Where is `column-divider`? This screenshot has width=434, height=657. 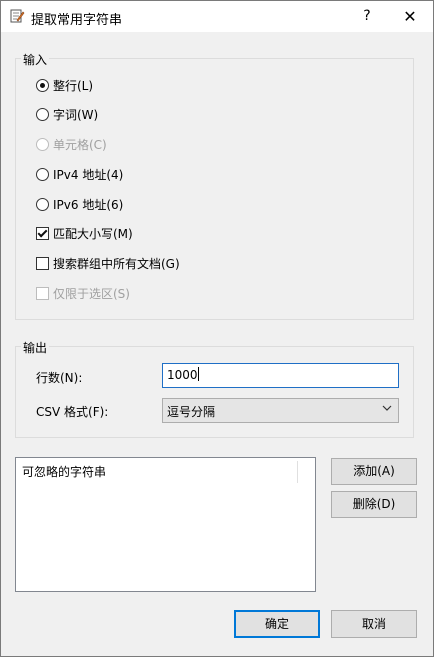
column-divider is located at coordinates (297, 472).